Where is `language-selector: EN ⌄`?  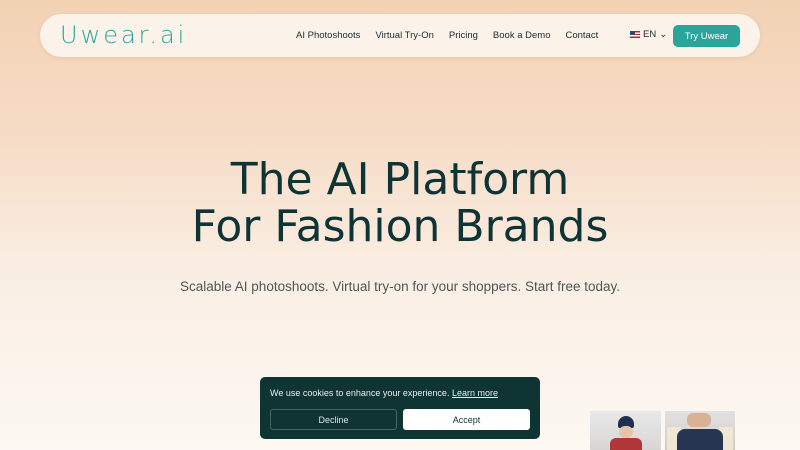 language-selector: EN ⌄ is located at coordinates (648, 34).